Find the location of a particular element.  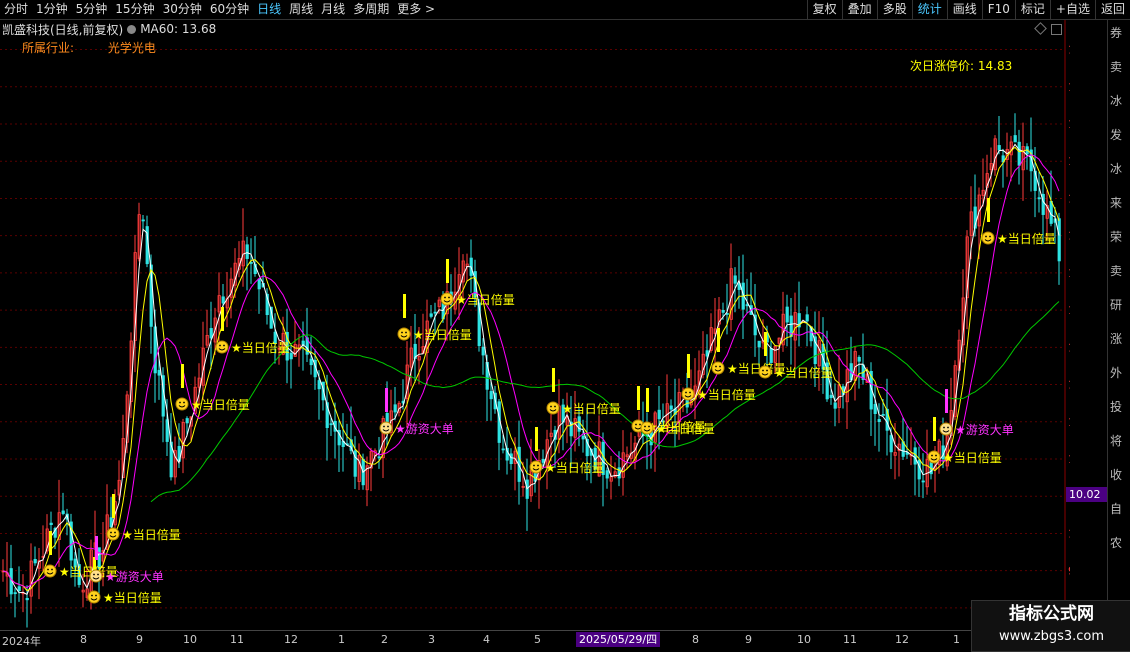

news-pane-char: 来 is located at coordinates (1116, 203).